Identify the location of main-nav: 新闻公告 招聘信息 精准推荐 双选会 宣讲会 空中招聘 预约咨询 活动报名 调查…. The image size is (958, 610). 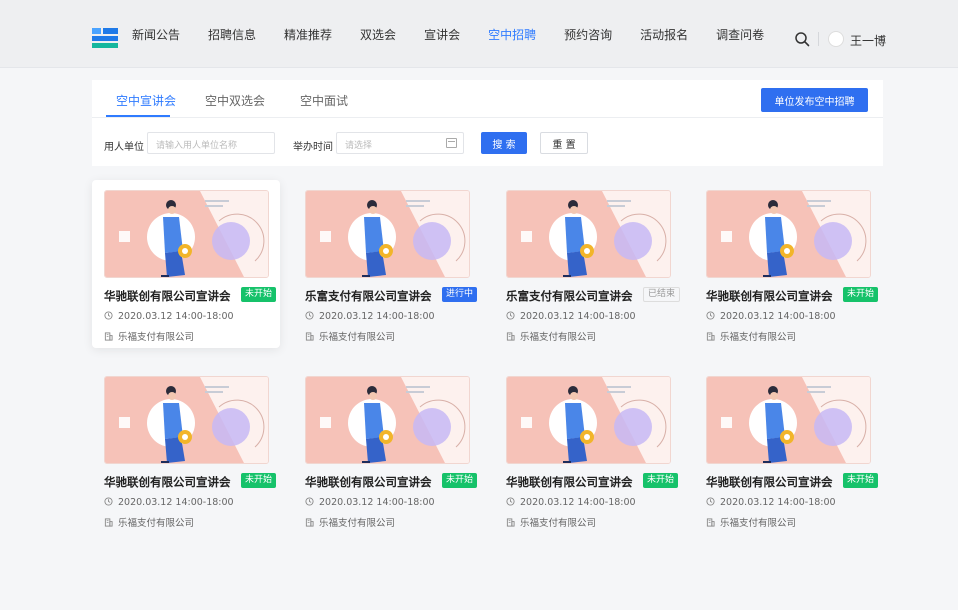
(462, 34).